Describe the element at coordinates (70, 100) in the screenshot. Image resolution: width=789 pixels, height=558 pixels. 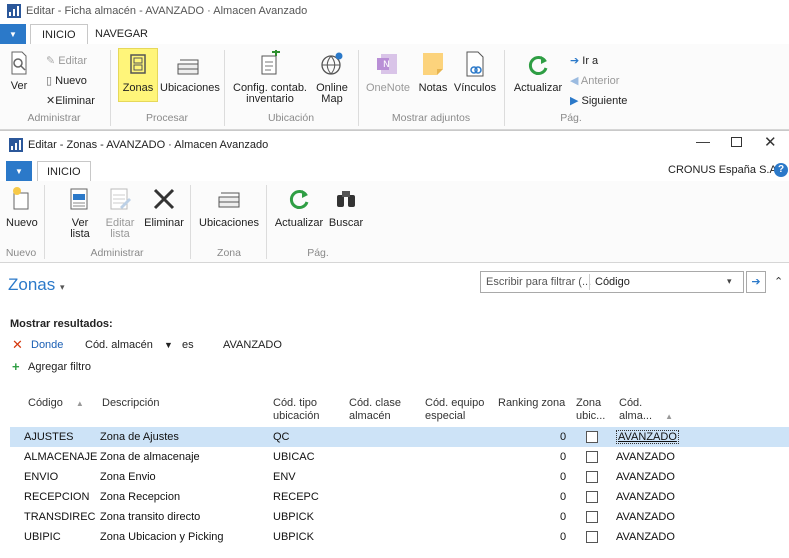
I see `eliminar-button: ✕Eliminar` at that location.